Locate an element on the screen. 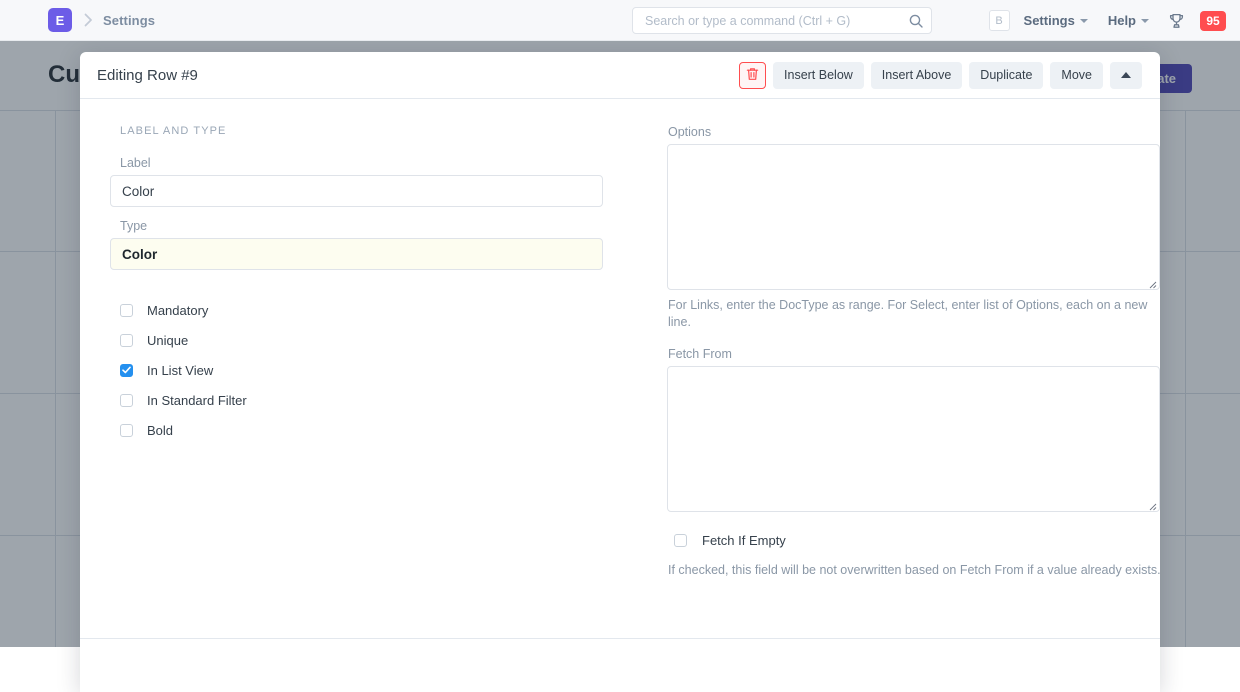  search-box is located at coordinates (782, 20).